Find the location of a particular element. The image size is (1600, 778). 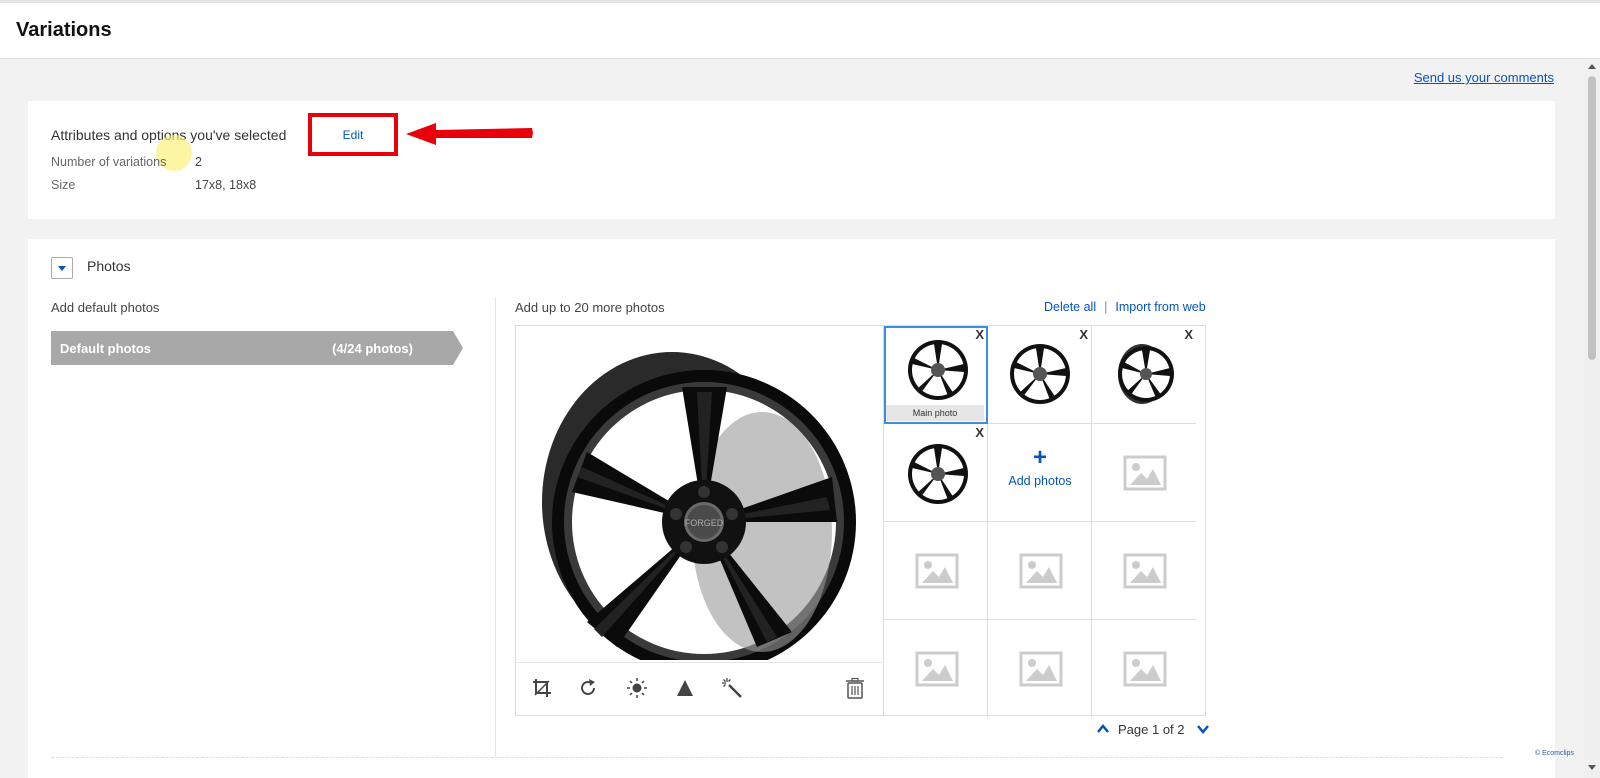

thumbnail-2: X is located at coordinates (1040, 375).